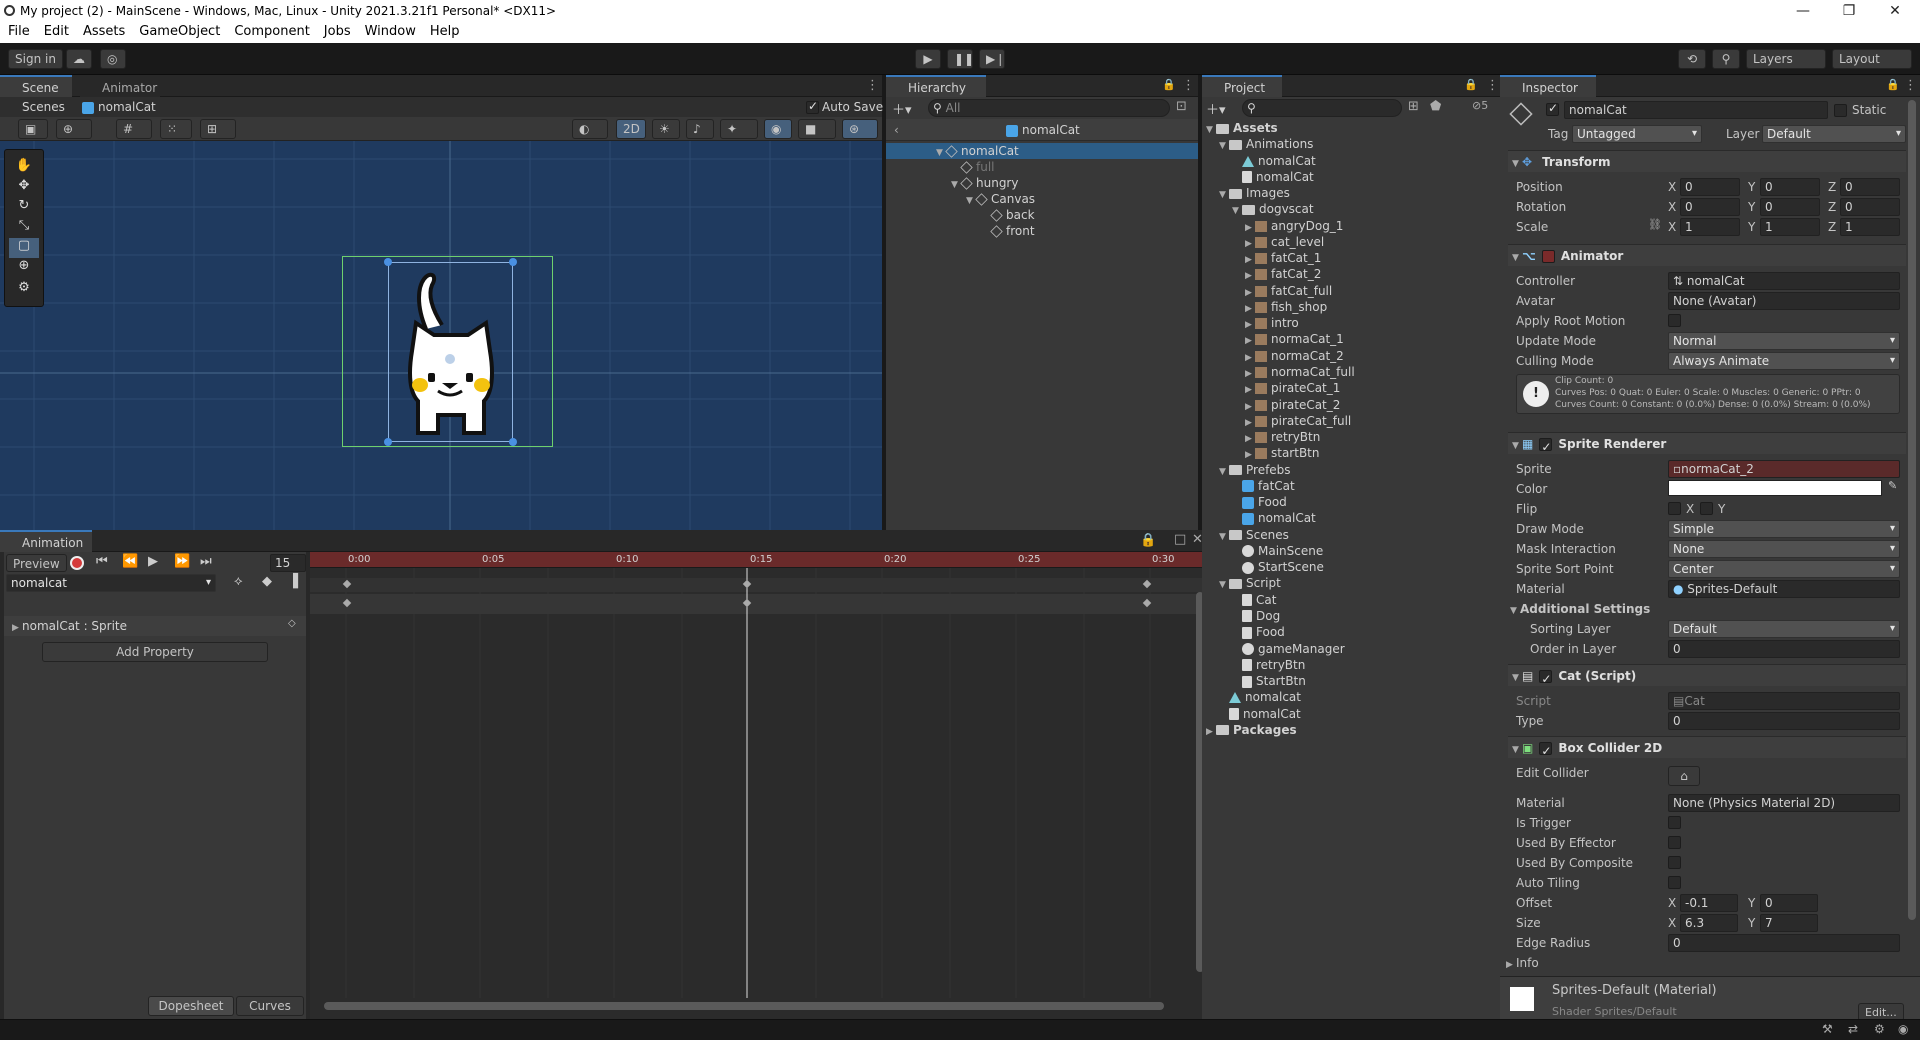  Describe the element at coordinates (1784, 721) in the screenshot. I see `type-field: 0` at that location.